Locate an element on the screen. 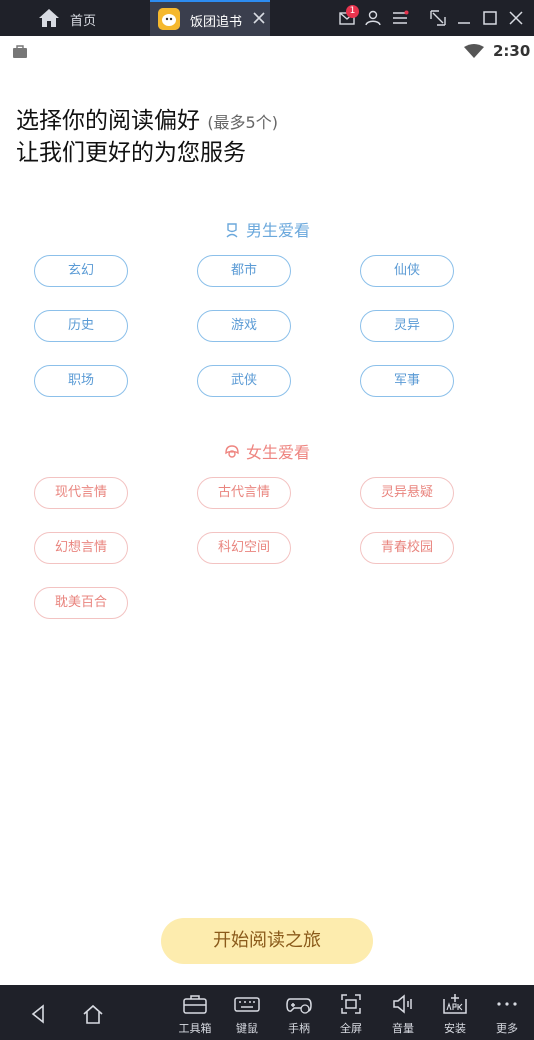 This screenshot has width=534, height=1040. app-logo-icon is located at coordinates (169, 19).